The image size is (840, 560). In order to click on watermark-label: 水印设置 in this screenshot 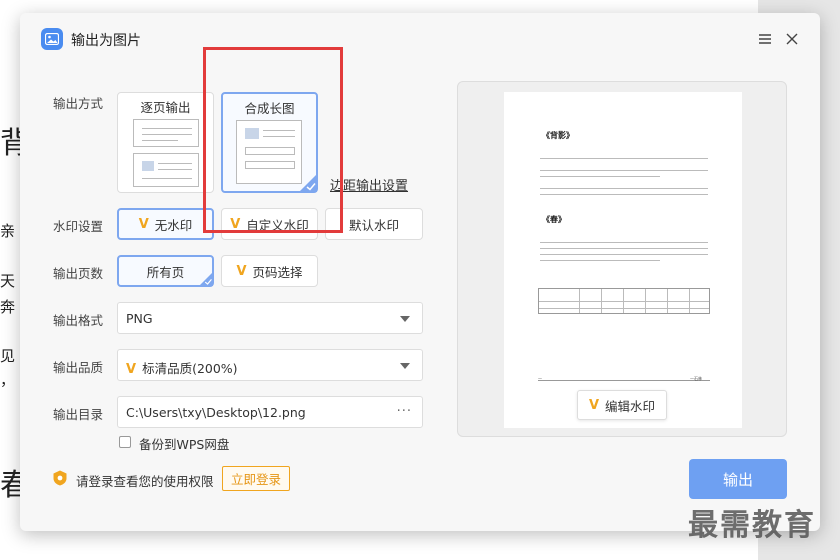, I will do `click(78, 226)`.